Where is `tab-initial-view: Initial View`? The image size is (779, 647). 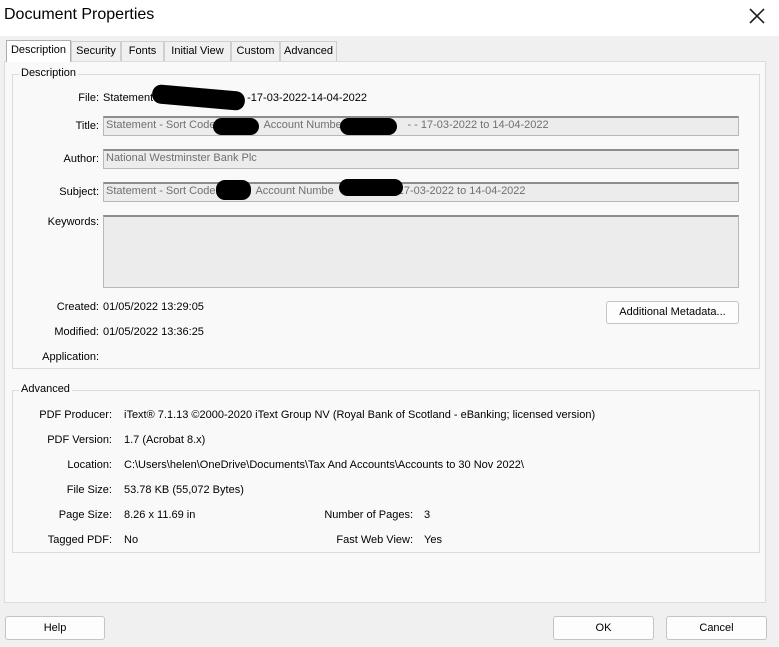
tab-initial-view: Initial View is located at coordinates (197, 51).